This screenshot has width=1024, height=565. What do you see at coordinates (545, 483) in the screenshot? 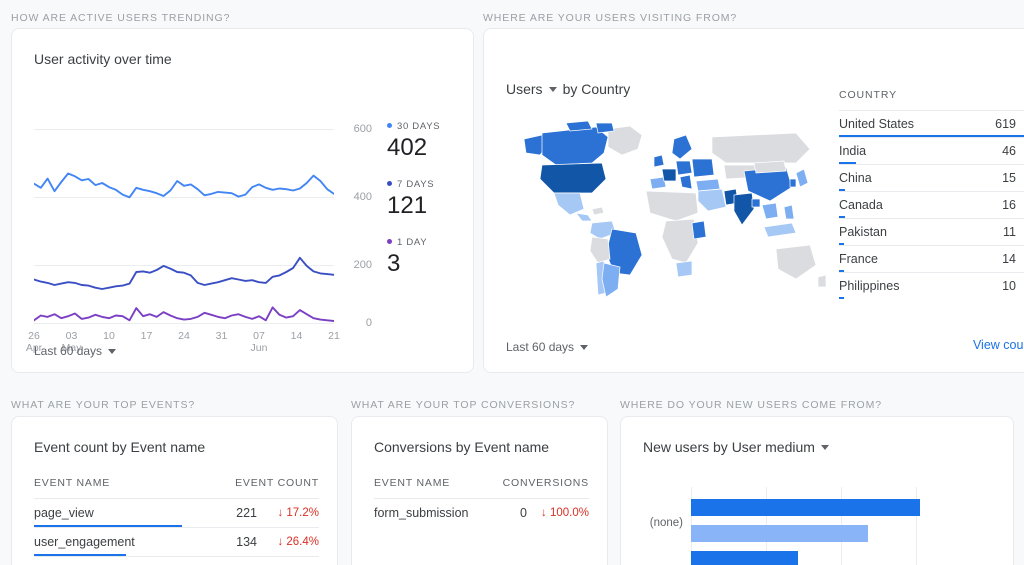
I see `conversions-col-count: CONVERSIONS` at bounding box center [545, 483].